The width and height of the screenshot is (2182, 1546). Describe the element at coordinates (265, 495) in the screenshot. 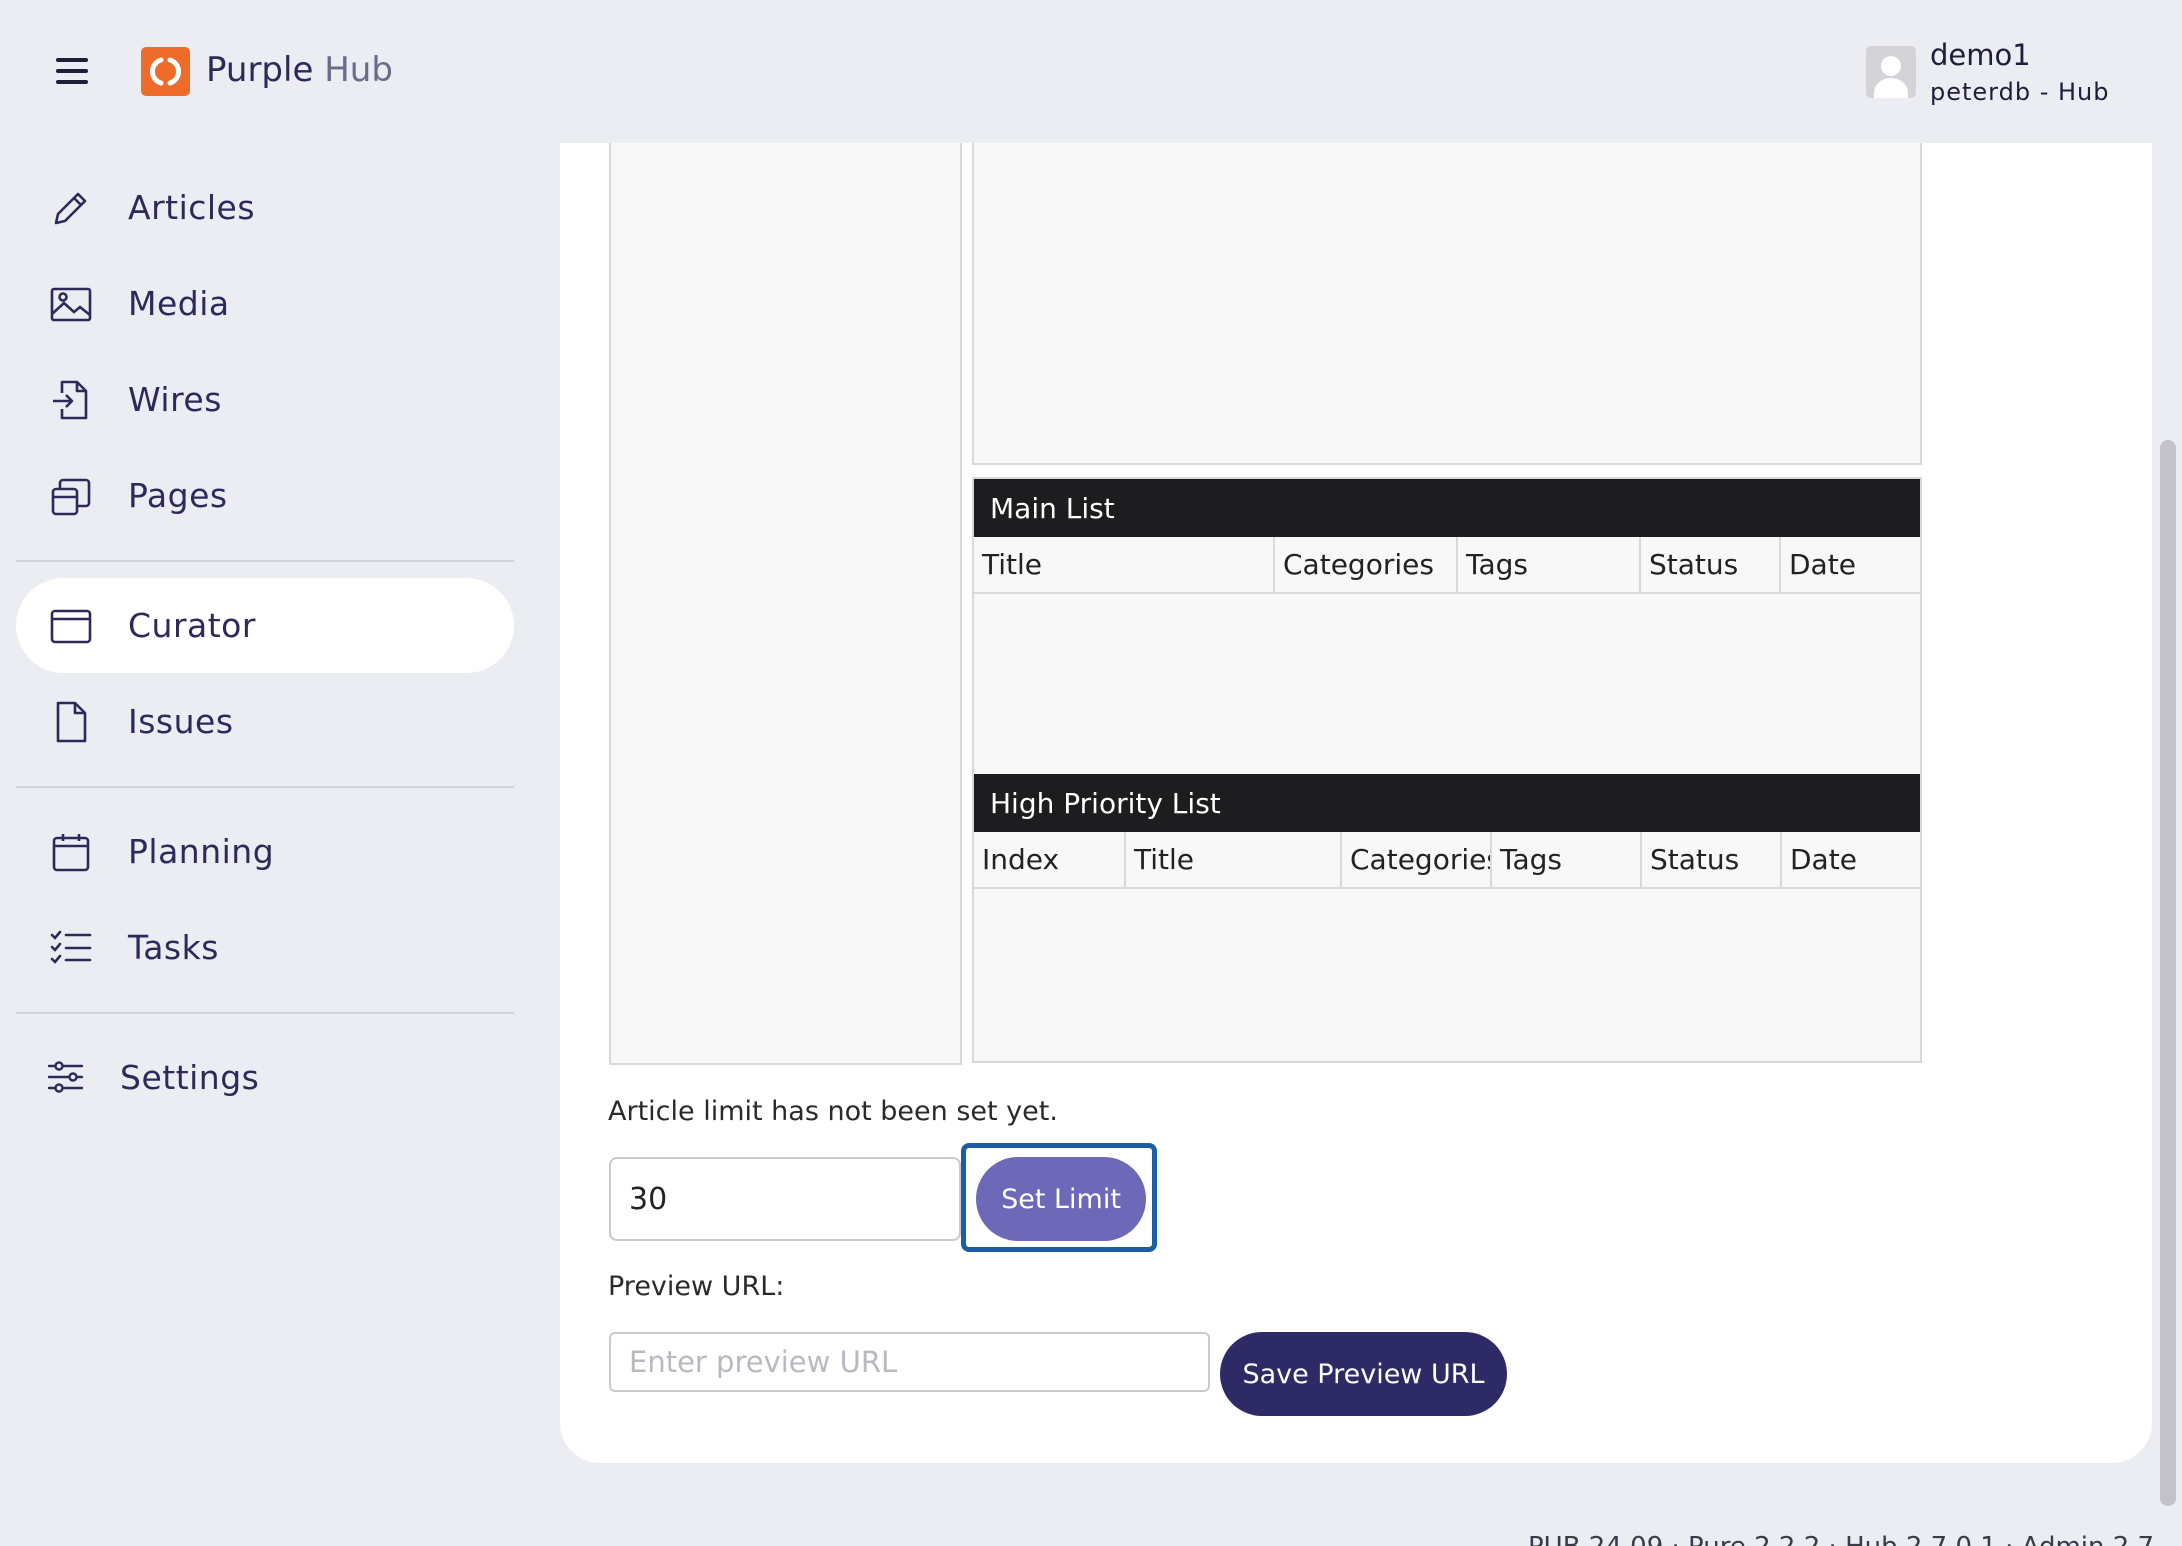

I see `sidebar-item-pages: Pages` at that location.